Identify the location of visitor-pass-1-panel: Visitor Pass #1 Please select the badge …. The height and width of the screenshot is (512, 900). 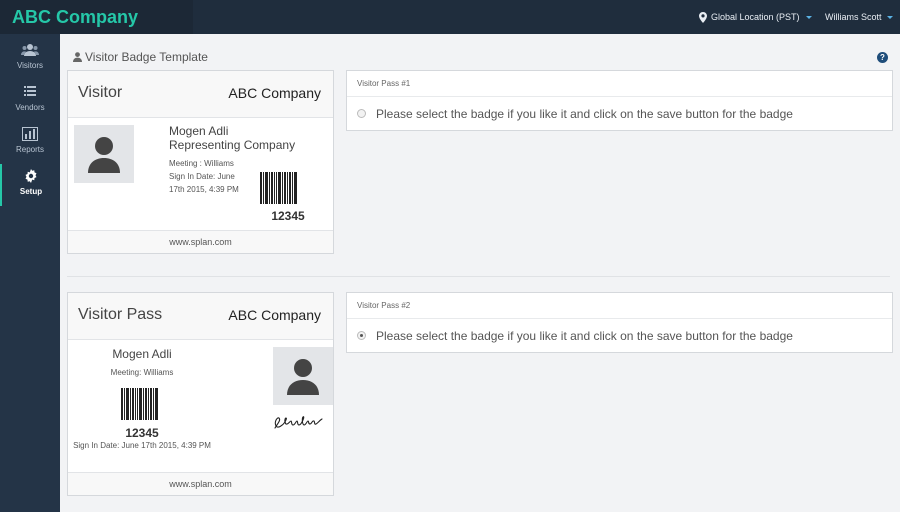
(619, 100).